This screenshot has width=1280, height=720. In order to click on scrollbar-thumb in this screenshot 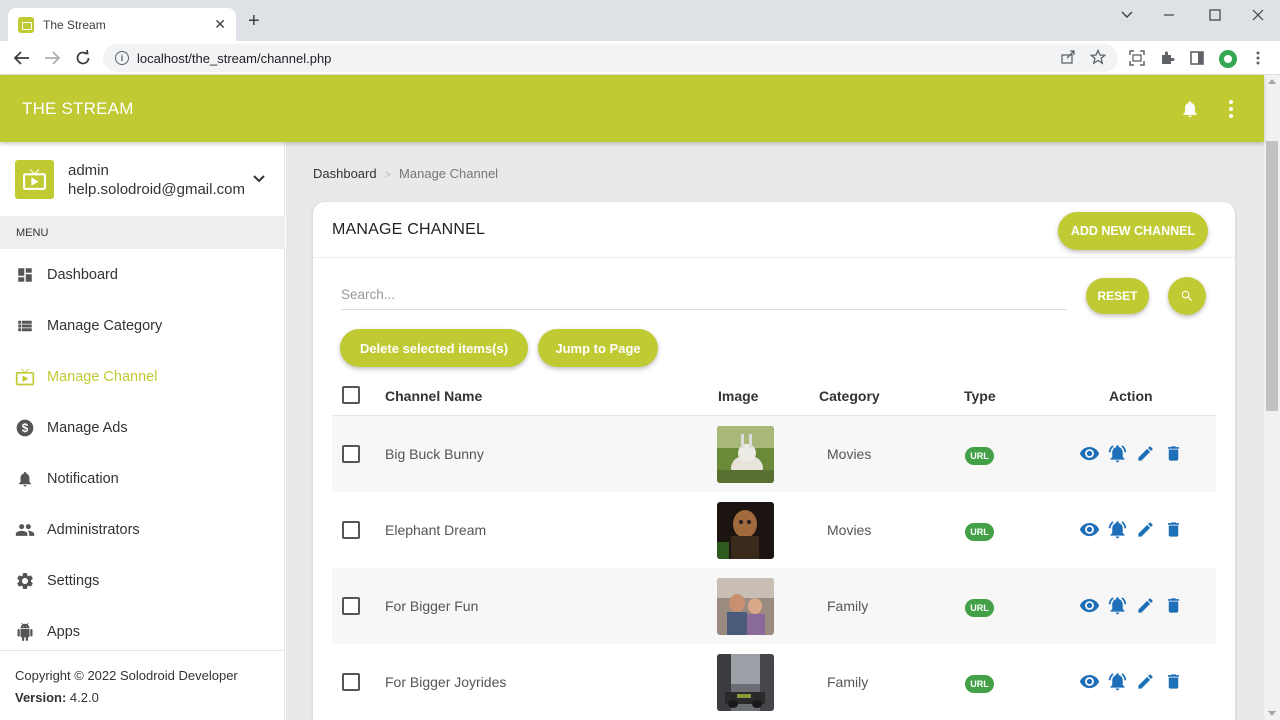, I will do `click(1272, 276)`.